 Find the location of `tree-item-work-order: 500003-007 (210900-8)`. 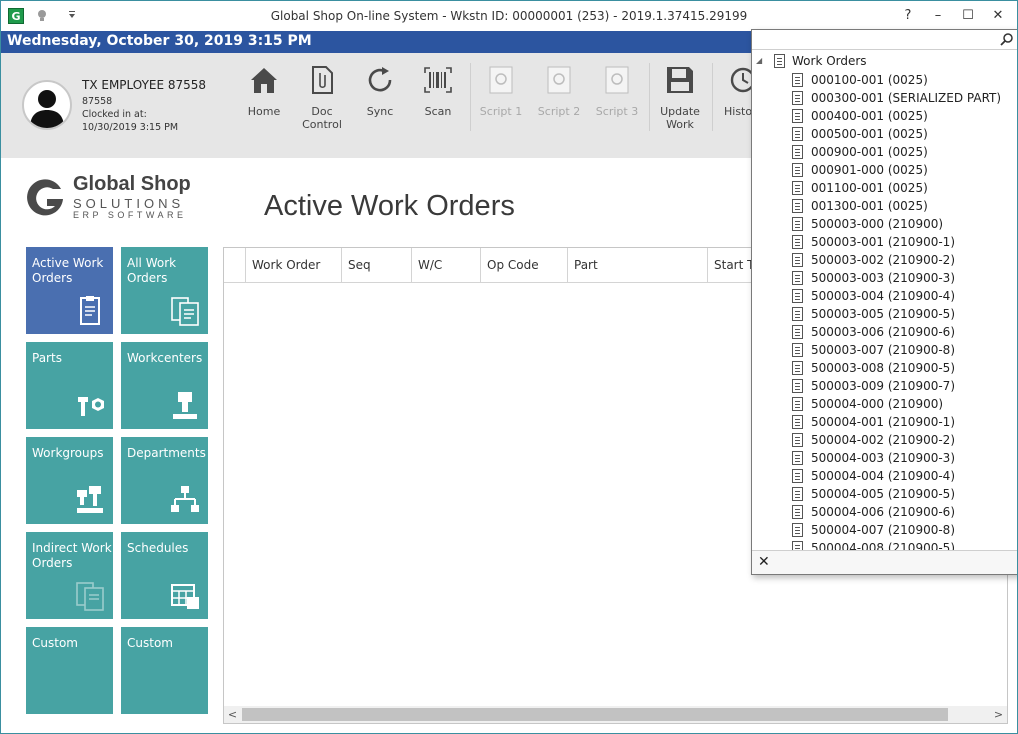

tree-item-work-order: 500003-007 (210900-8) is located at coordinates (903, 350).